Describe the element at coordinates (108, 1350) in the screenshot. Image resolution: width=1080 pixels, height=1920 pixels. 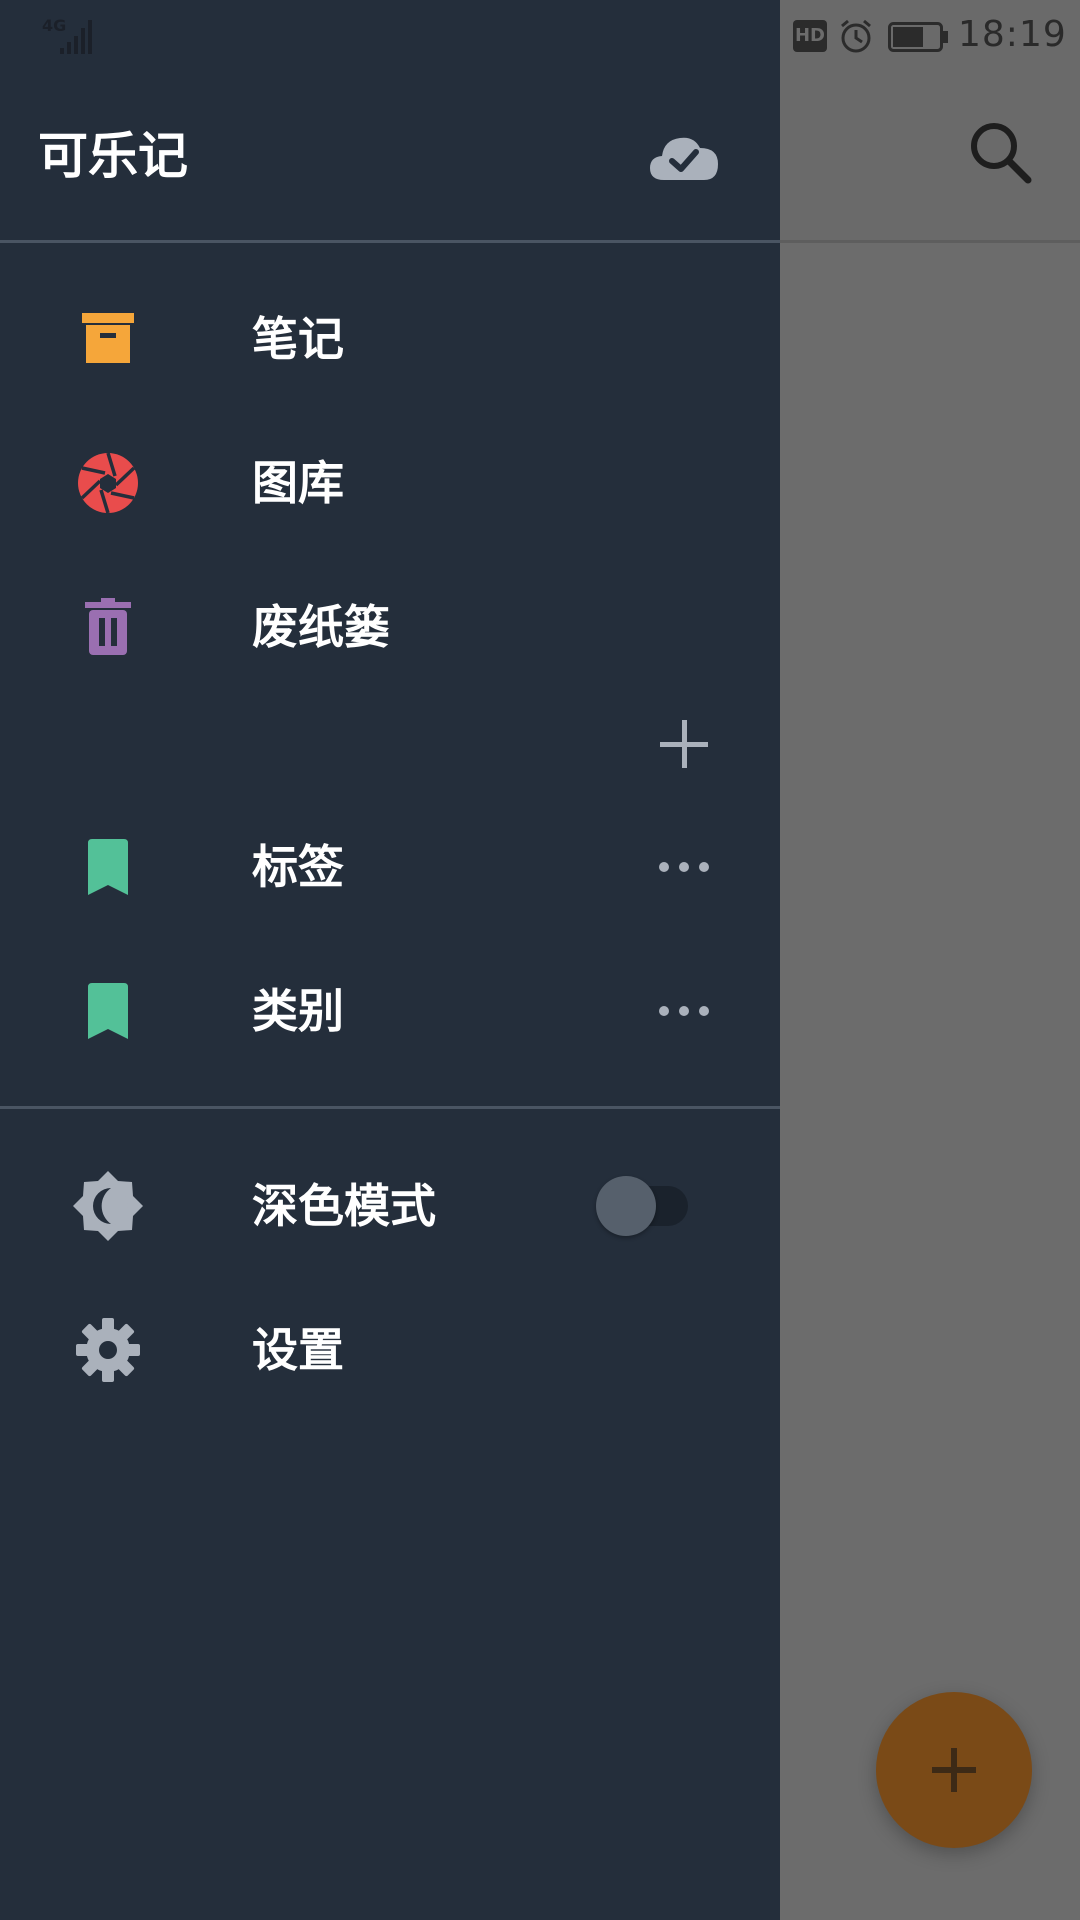
I see `gear-icon` at that location.